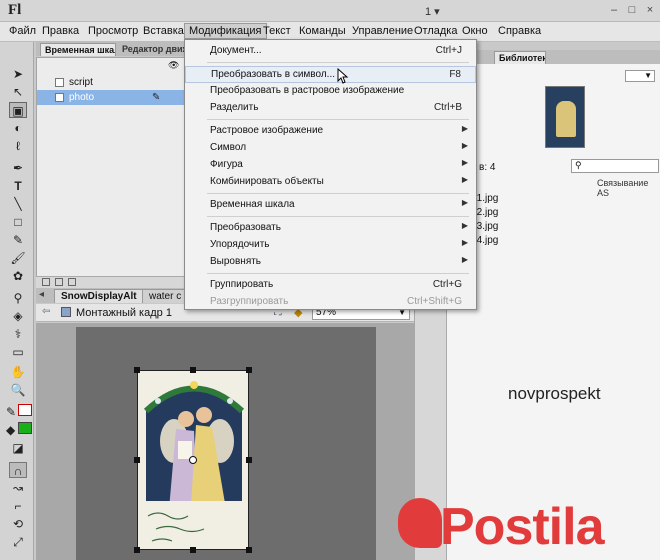  I want to click on site-watermark: novprospekt, so click(554, 393).